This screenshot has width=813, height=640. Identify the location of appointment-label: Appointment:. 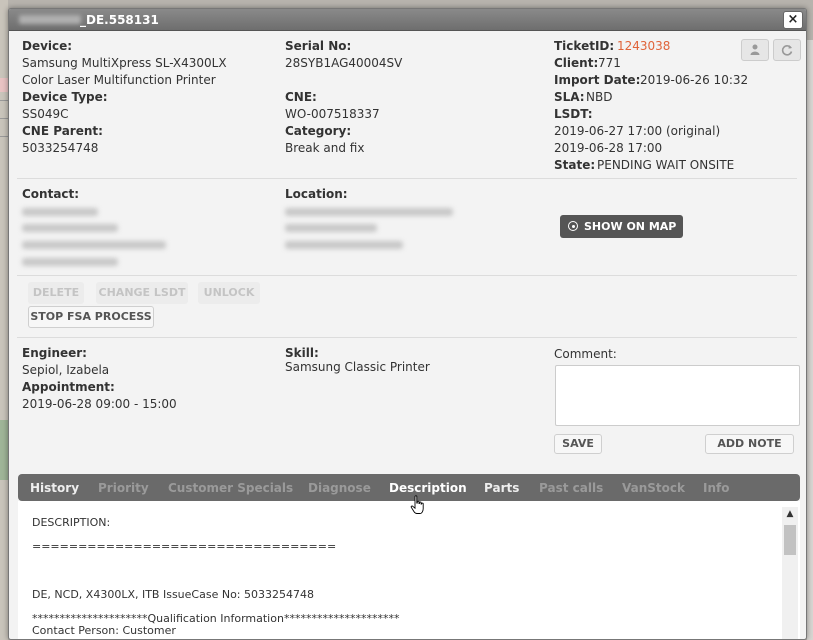
(68, 387).